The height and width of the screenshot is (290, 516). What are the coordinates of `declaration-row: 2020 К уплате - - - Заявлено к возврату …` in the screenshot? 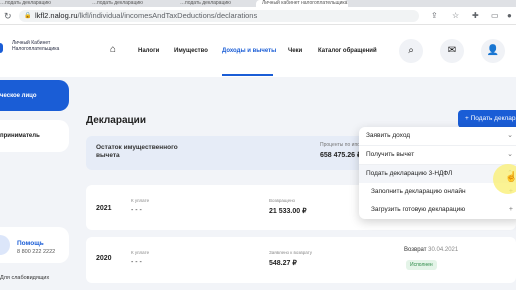 It's located at (301, 260).